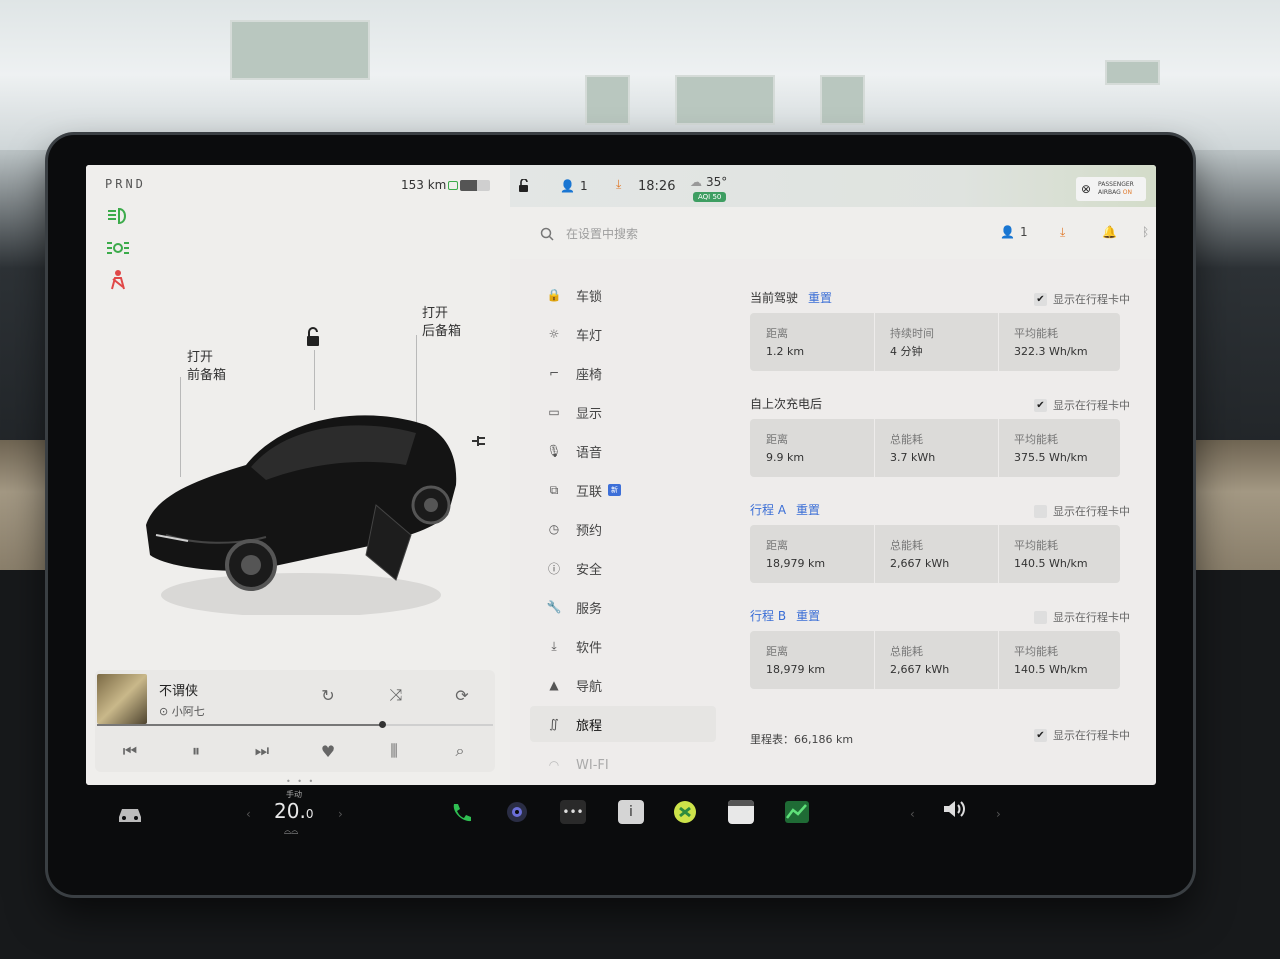  I want to click on nav-label: 座椅, so click(589, 375).